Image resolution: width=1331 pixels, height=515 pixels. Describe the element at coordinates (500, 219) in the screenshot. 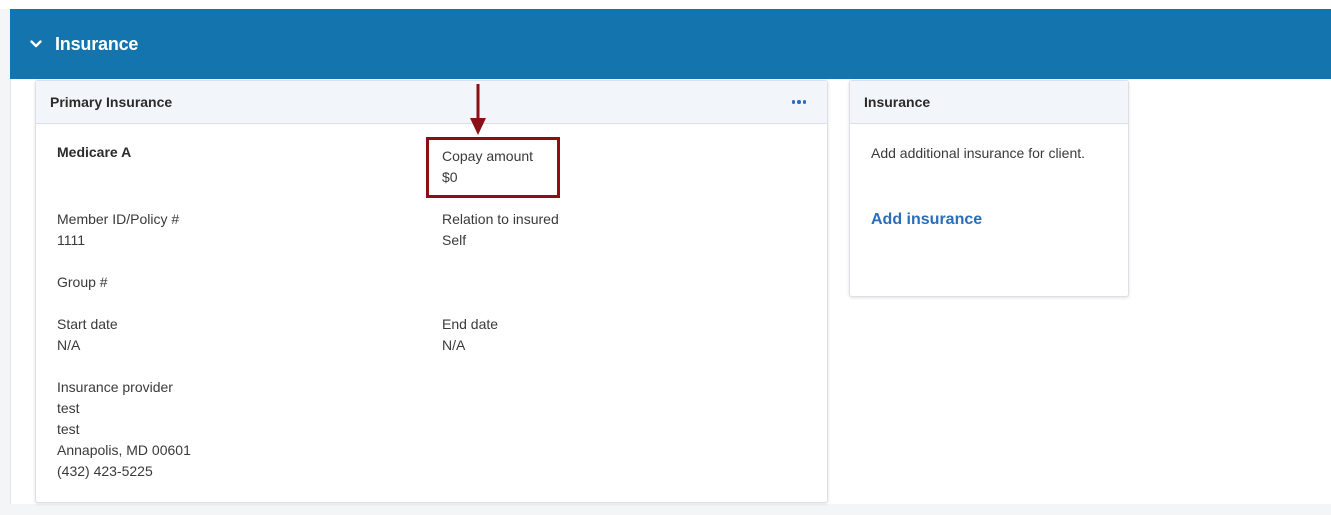

I see `relation-label: Relation to insured` at that location.